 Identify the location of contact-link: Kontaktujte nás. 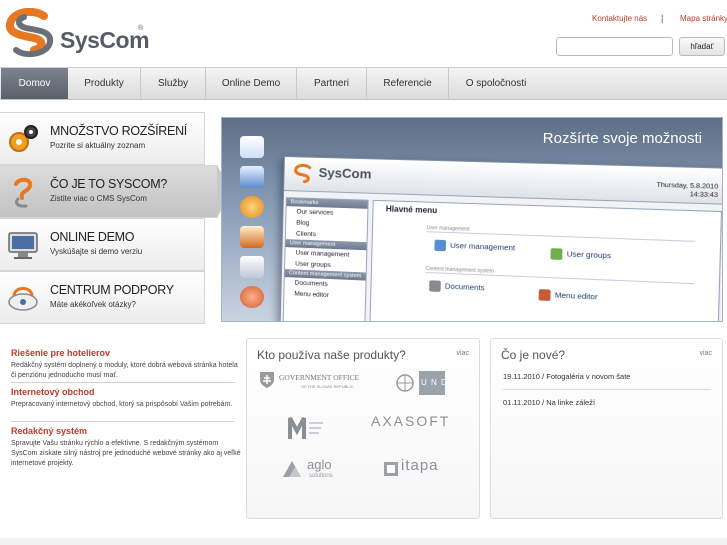
(619, 18).